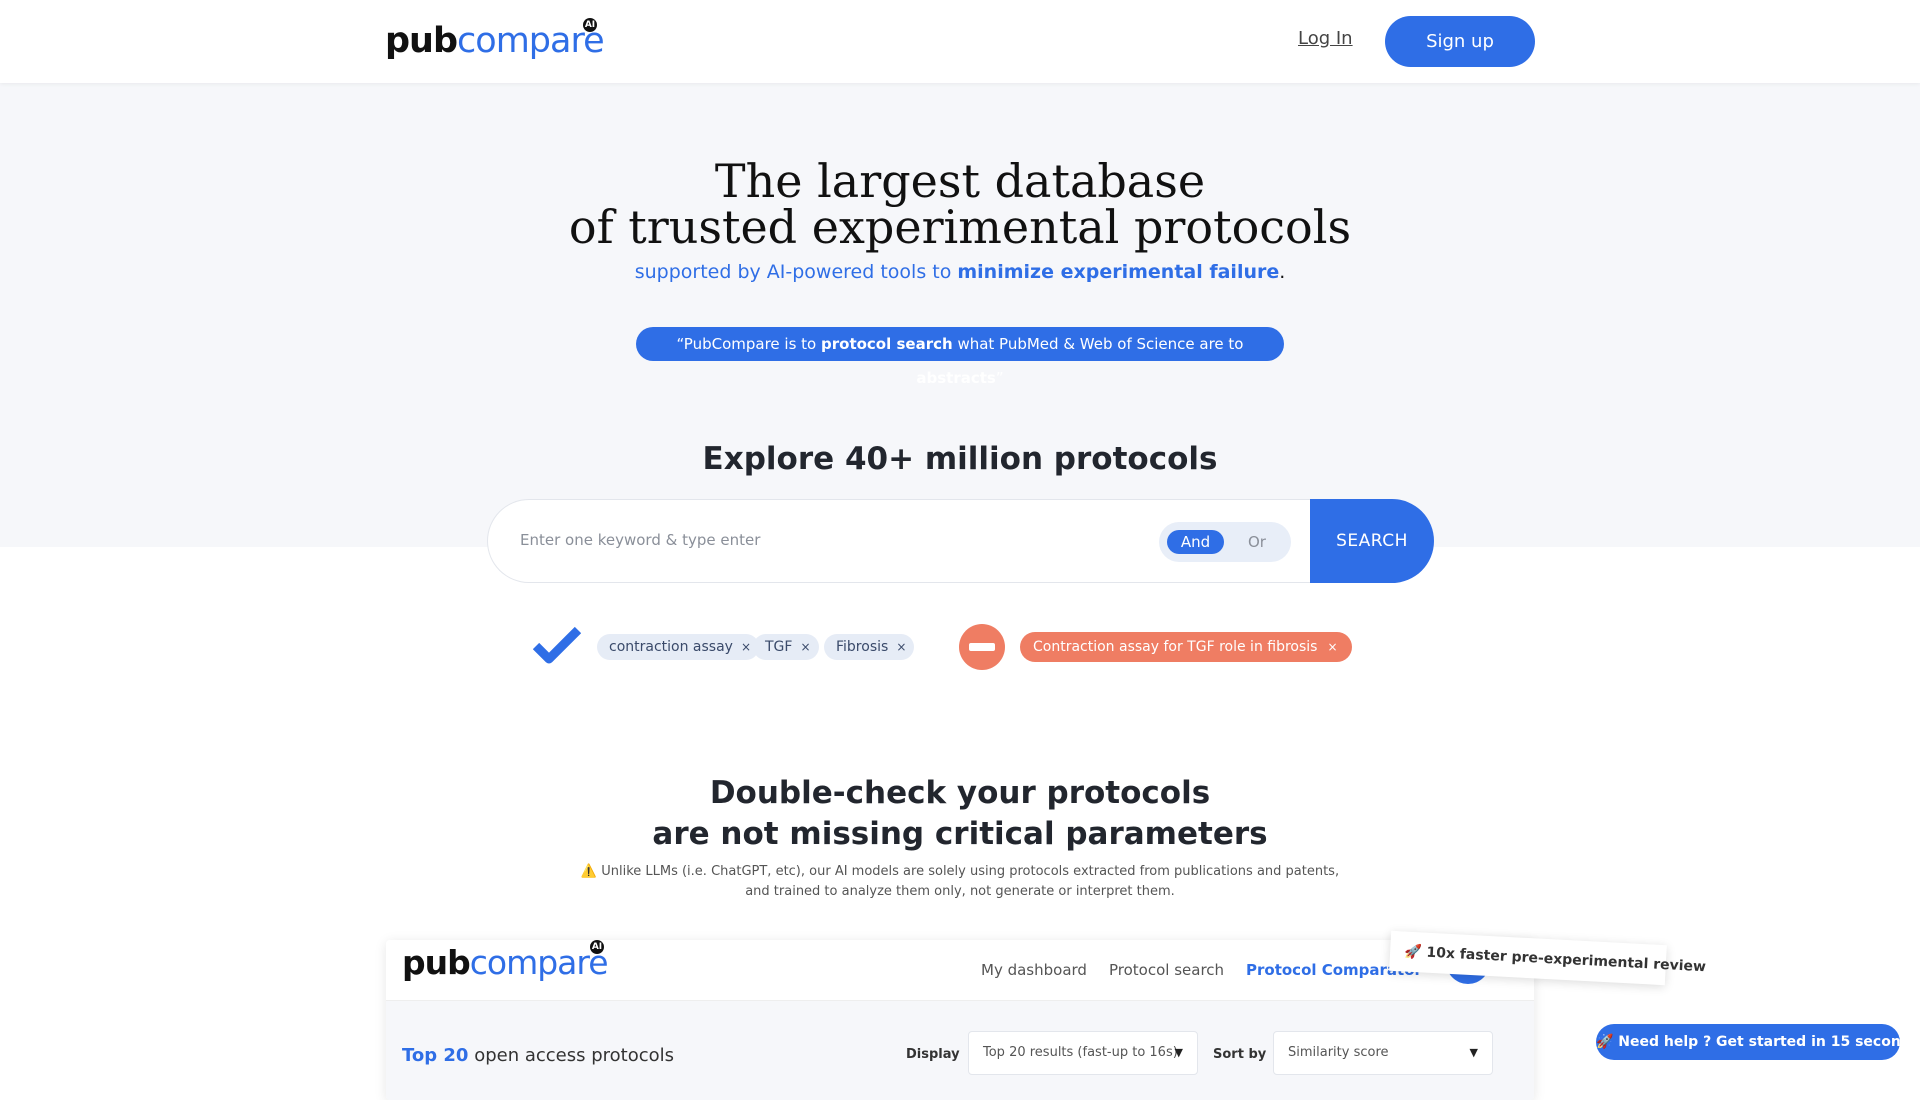 Image resolution: width=1920 pixels, height=1100 pixels. Describe the element at coordinates (1225, 542) in the screenshot. I see `and-or-toggle: And Or` at that location.